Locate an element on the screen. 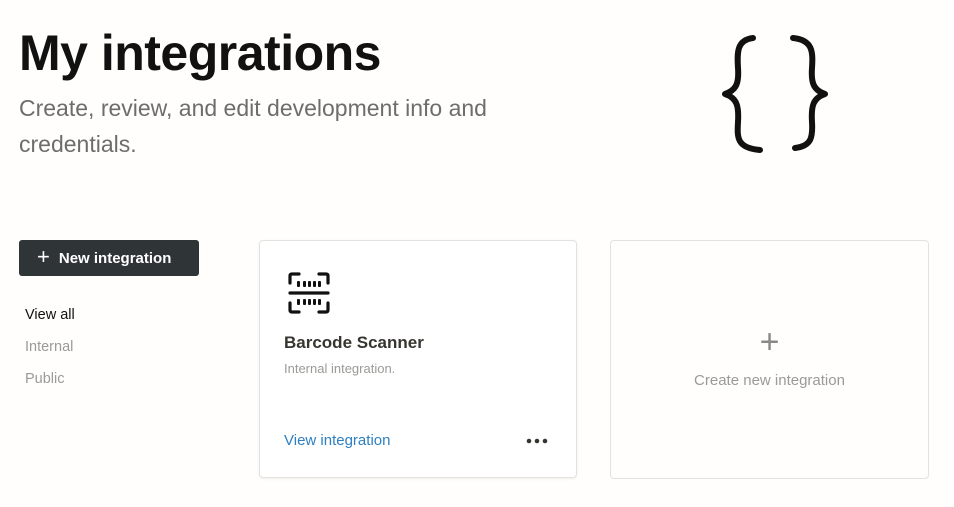 The image size is (954, 507). filter-nav: View all Internal Public is located at coordinates (50, 350).